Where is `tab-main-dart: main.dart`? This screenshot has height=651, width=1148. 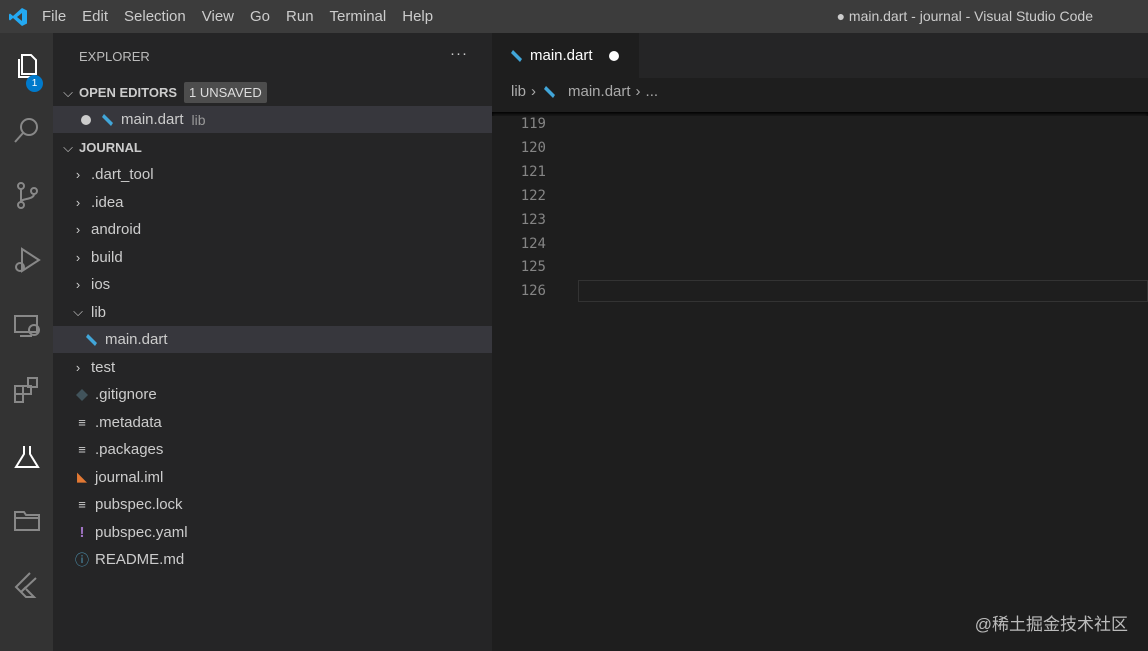 tab-main-dart: main.dart is located at coordinates (565, 55).